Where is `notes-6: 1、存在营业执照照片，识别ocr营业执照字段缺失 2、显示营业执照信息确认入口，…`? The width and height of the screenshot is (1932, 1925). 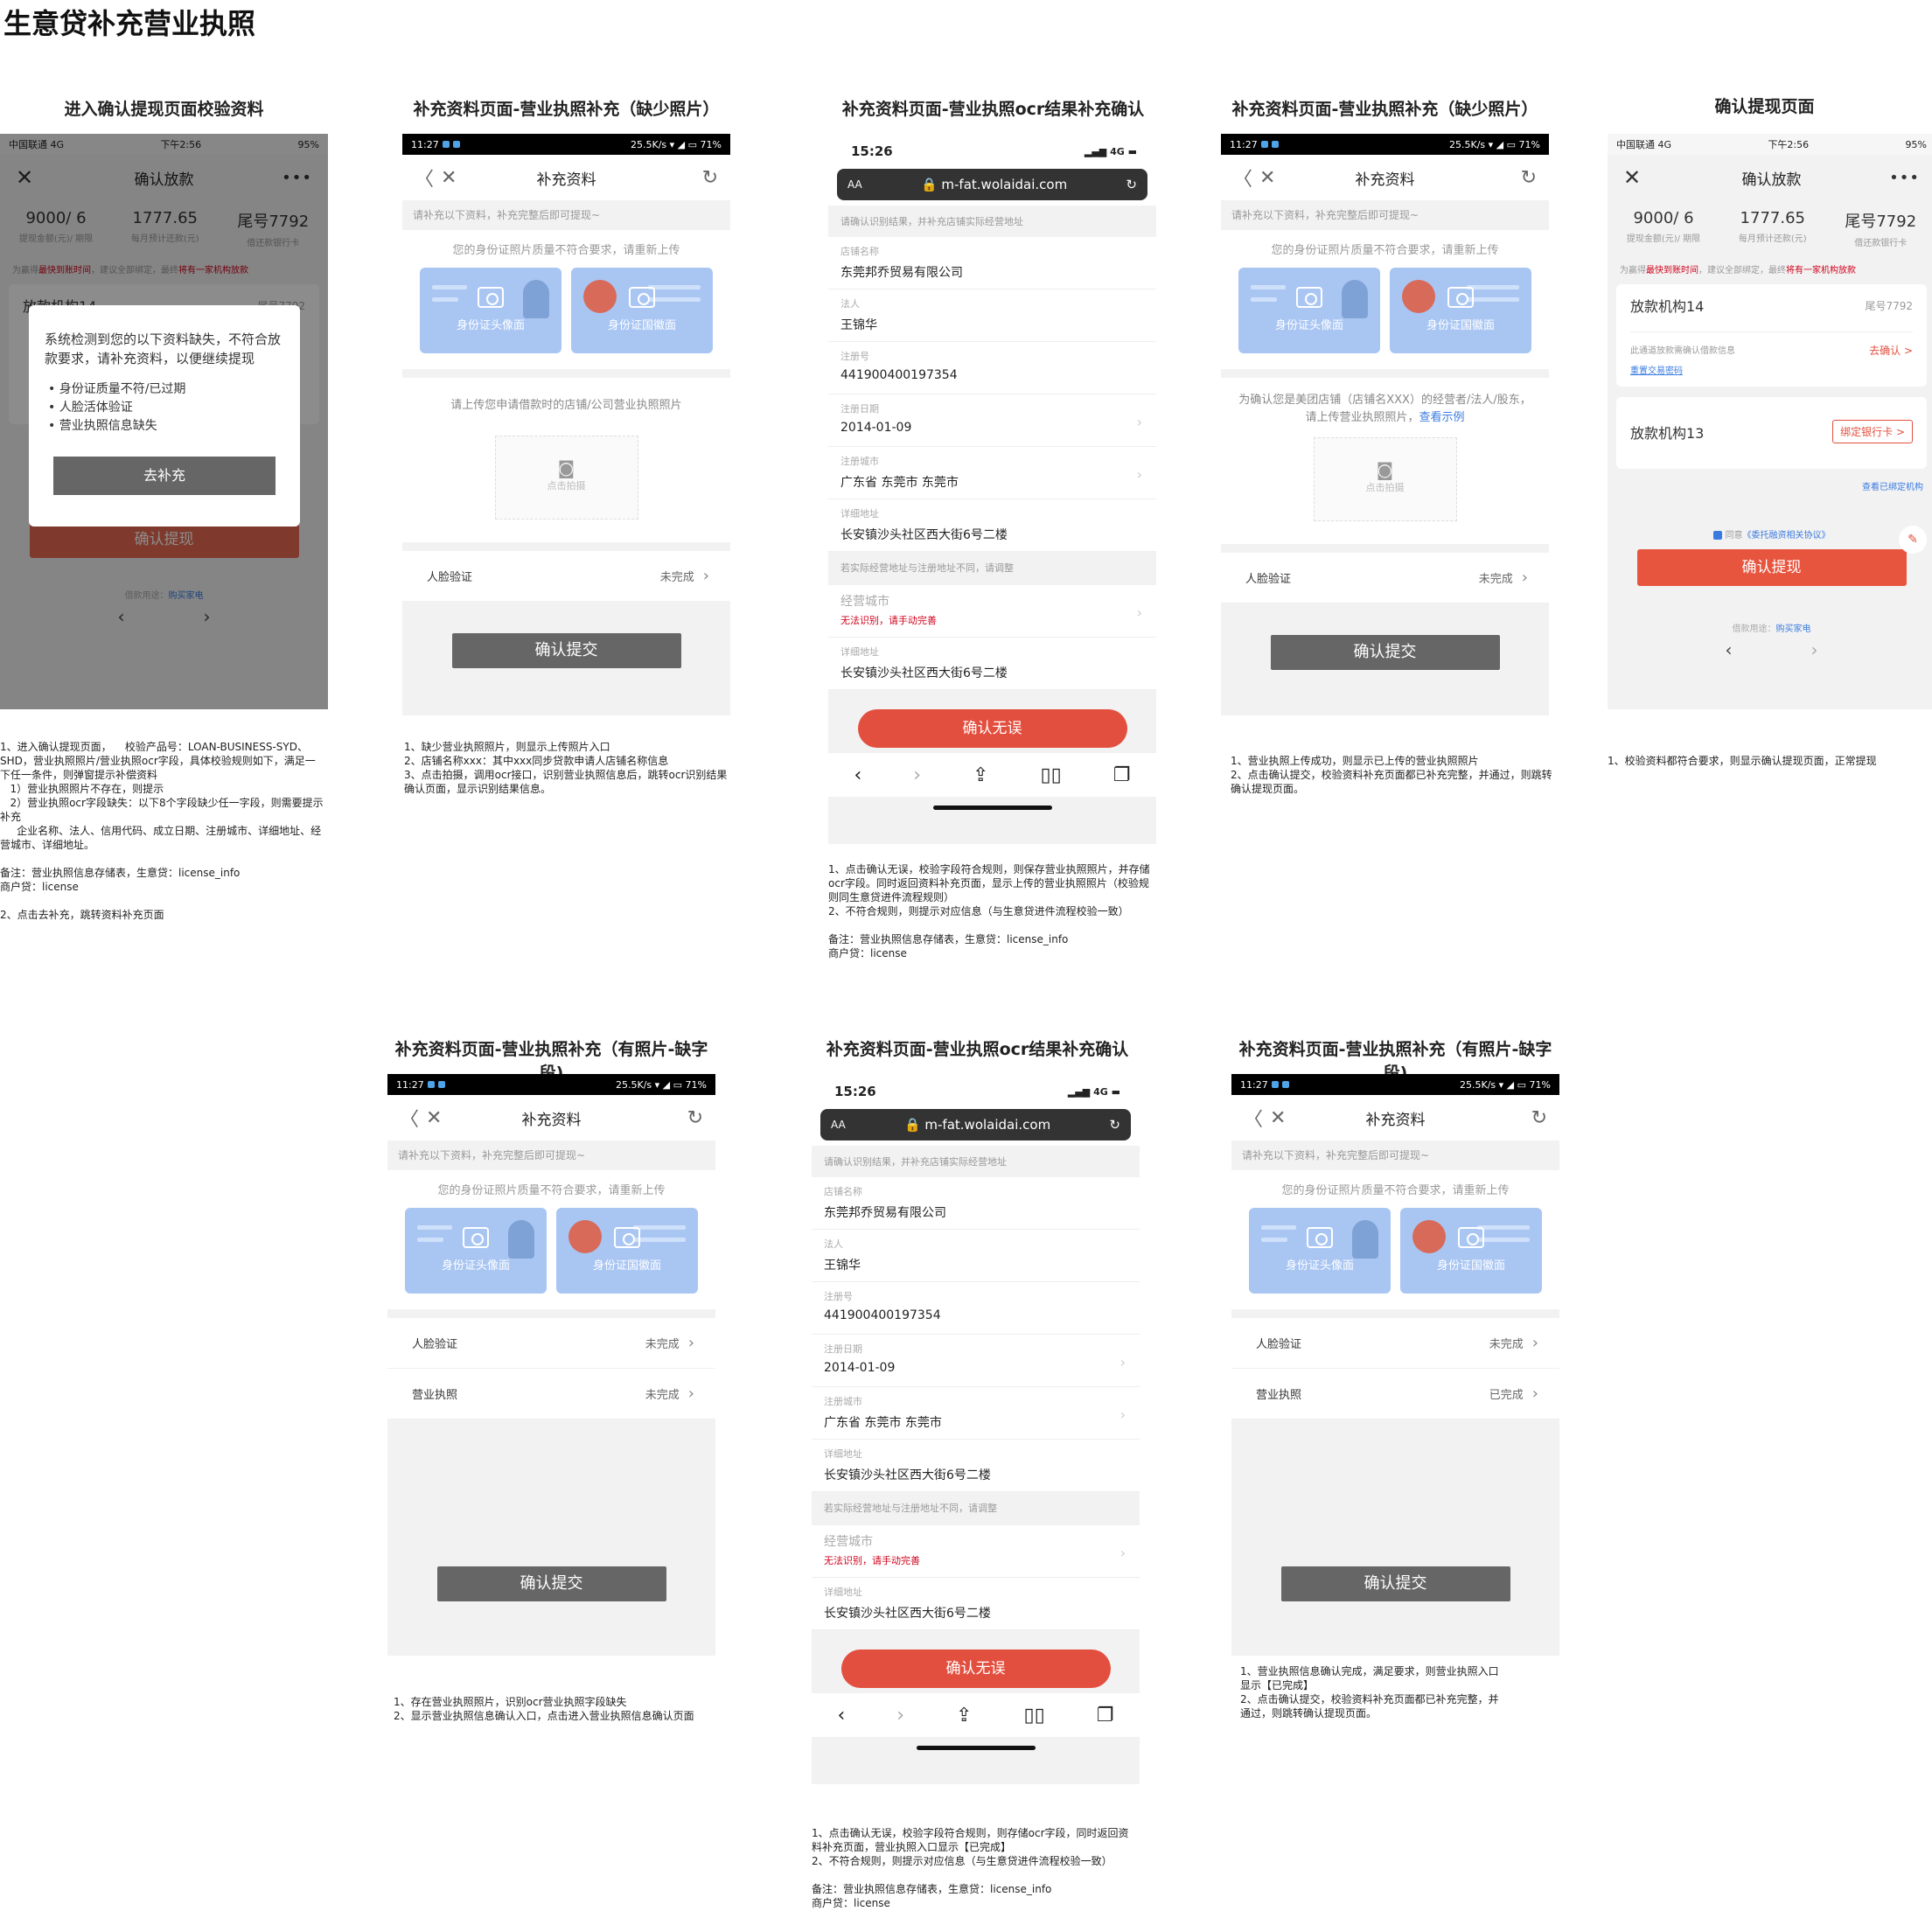 notes-6: 1、存在营业执照照片，识别ocr营业执照字段缺失 2、显示营业执照信息确认入口，… is located at coordinates (544, 1709).